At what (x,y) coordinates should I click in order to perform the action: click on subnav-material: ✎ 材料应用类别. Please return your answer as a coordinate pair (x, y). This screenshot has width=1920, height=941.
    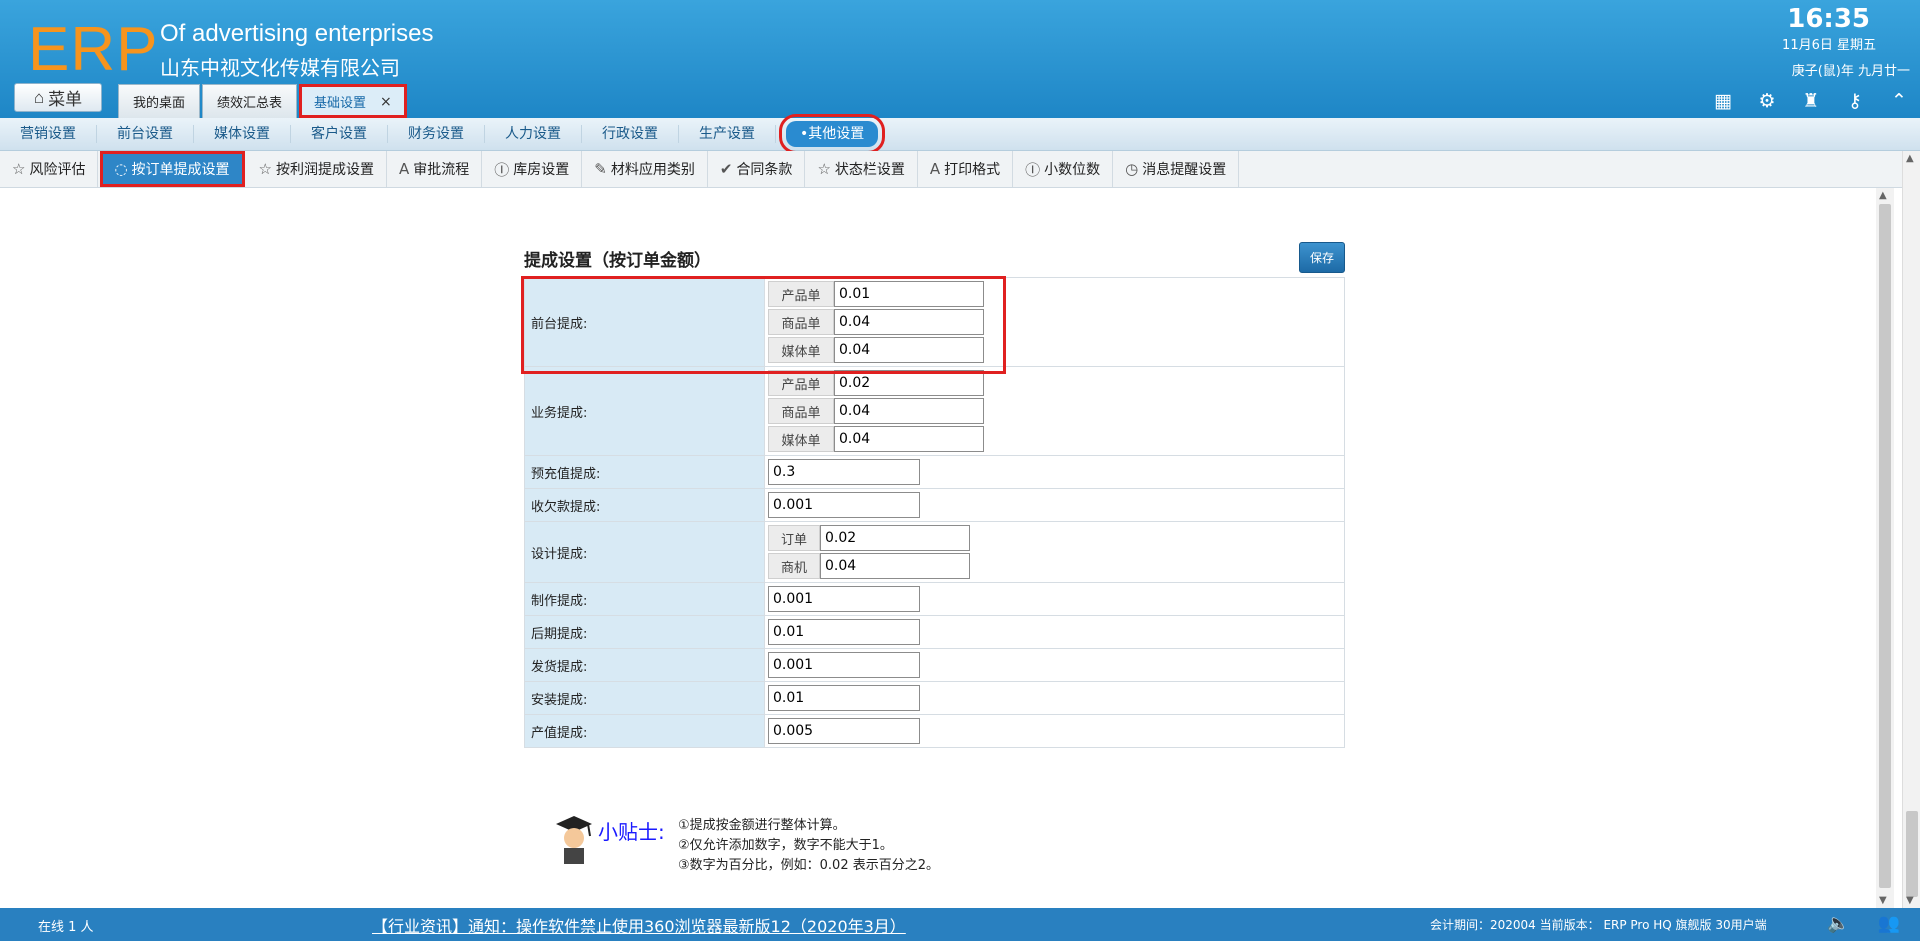
    Looking at the image, I should click on (645, 169).